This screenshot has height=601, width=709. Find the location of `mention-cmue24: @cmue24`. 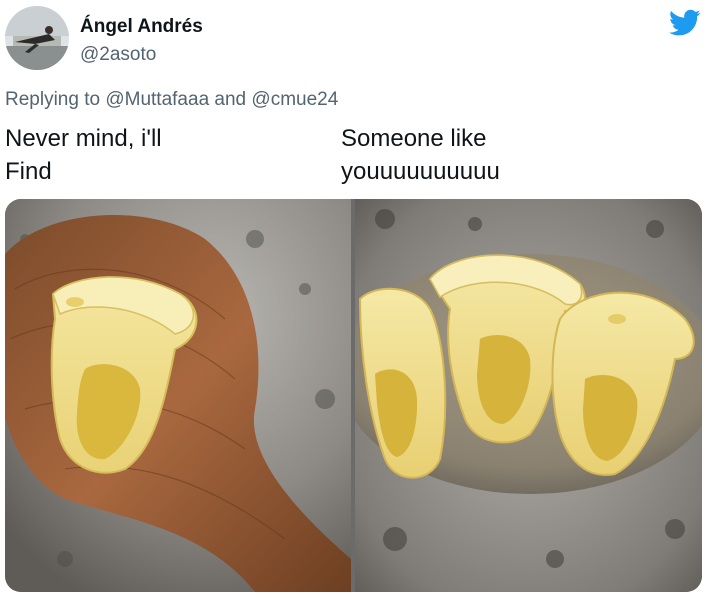

mention-cmue24: @cmue24 is located at coordinates (294, 99).